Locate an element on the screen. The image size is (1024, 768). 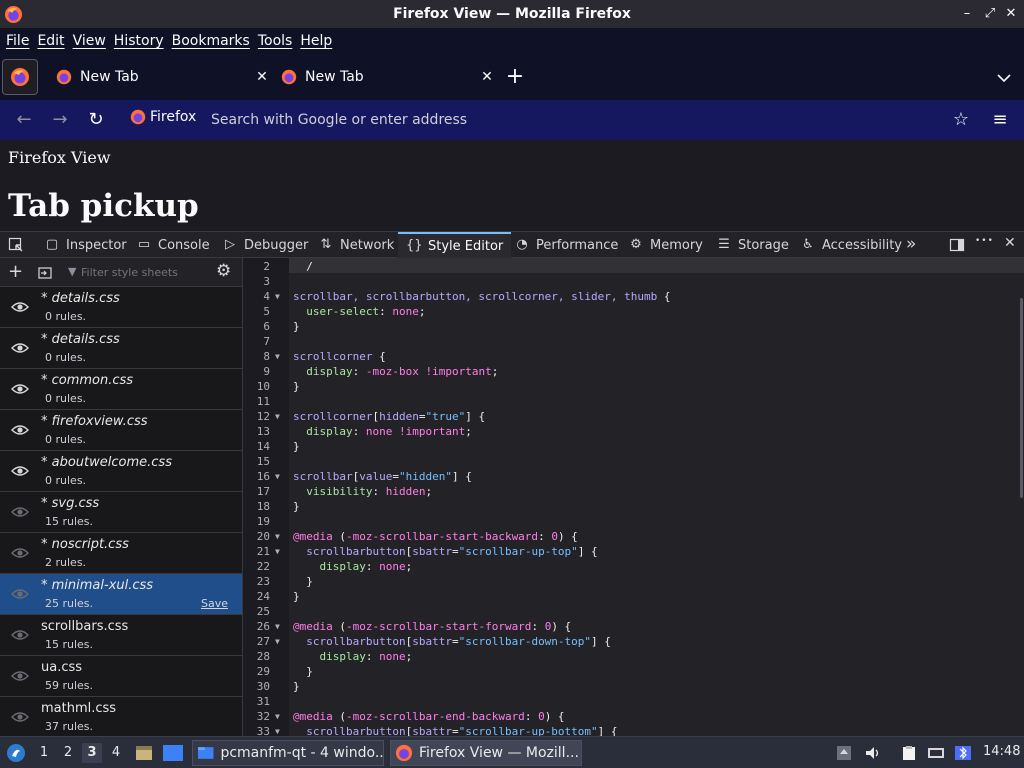
stylesheet-item: * common.css 0 rules. is located at coordinates (121, 389).